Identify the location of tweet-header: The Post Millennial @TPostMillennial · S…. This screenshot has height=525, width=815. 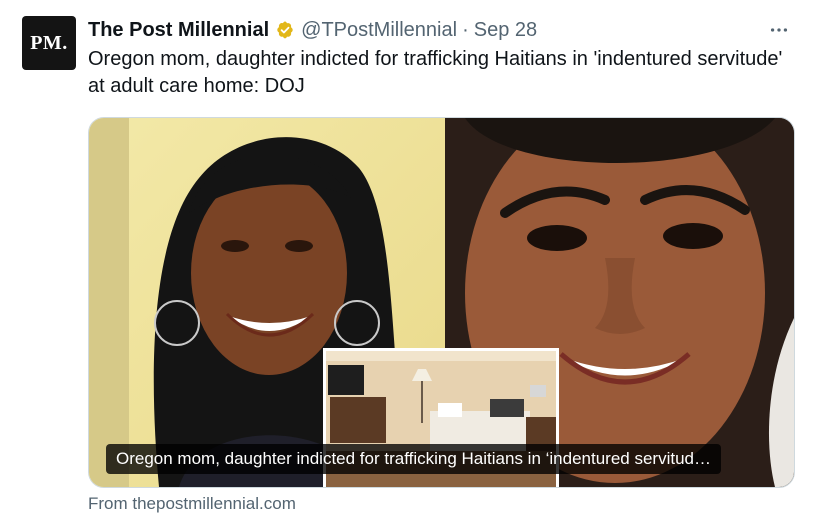
(421, 30).